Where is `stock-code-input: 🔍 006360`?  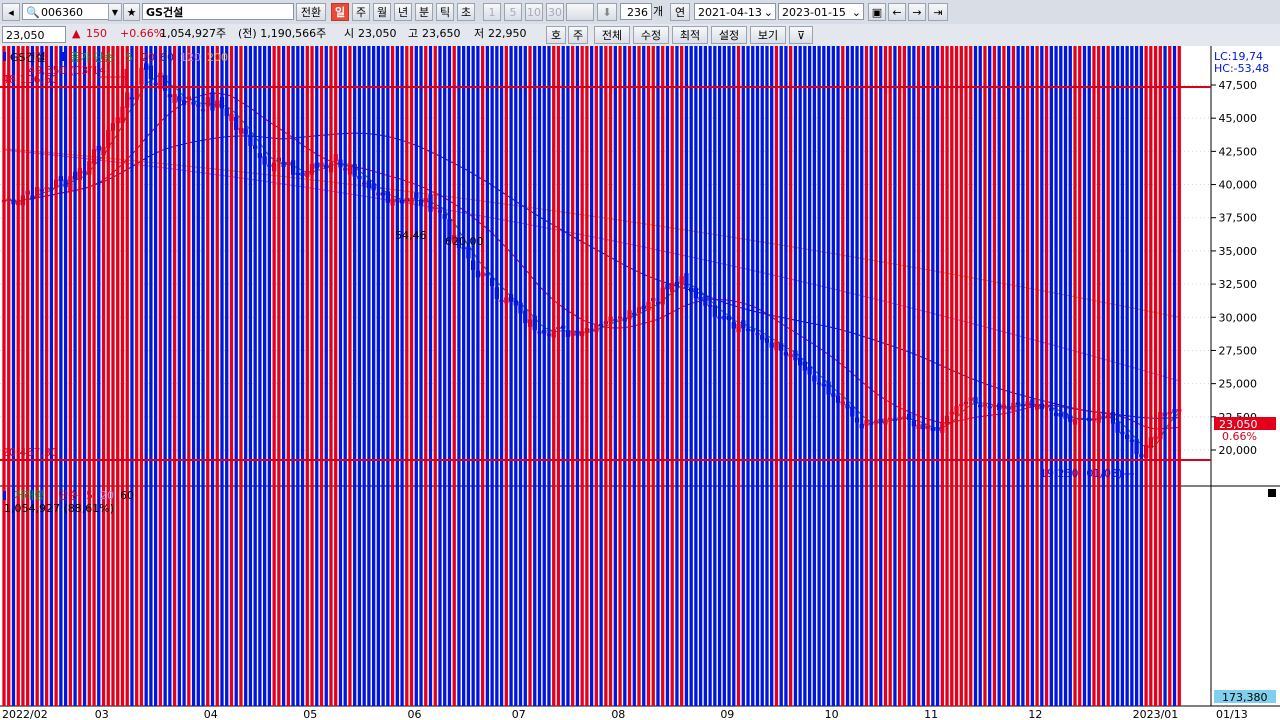
stock-code-input: 🔍 006360 is located at coordinates (72, 11).